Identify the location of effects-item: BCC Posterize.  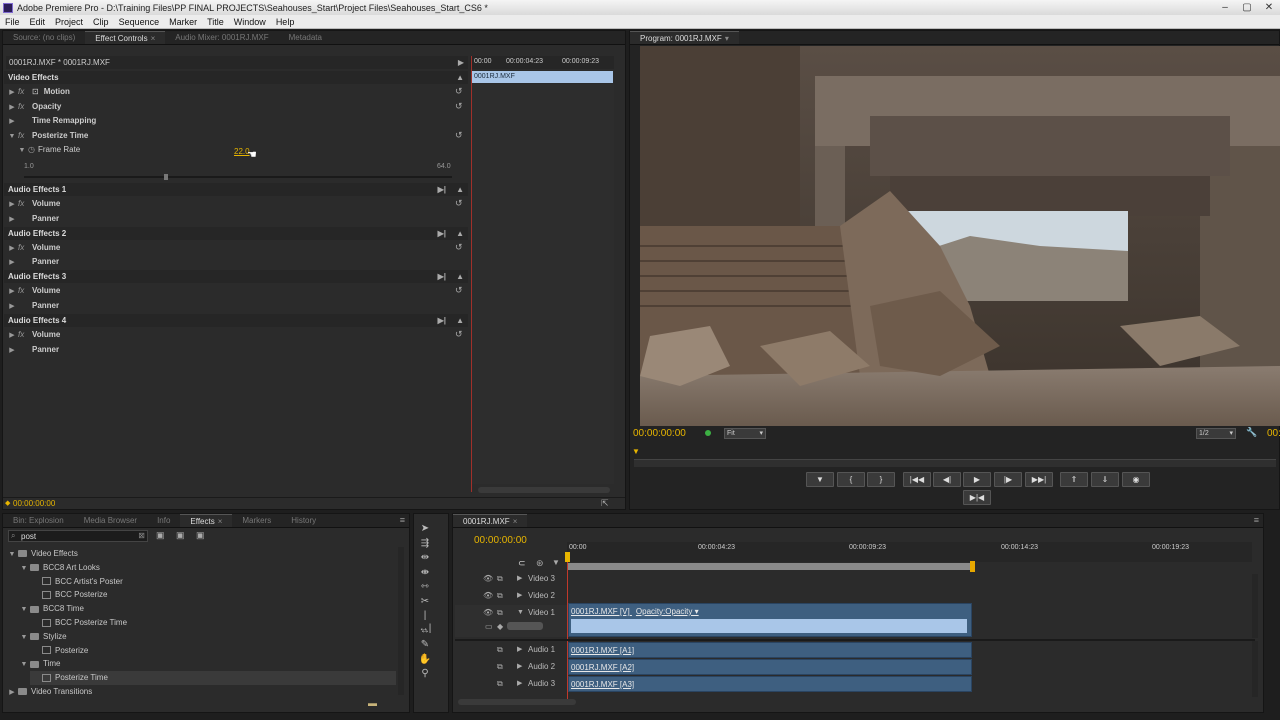
(68, 595).